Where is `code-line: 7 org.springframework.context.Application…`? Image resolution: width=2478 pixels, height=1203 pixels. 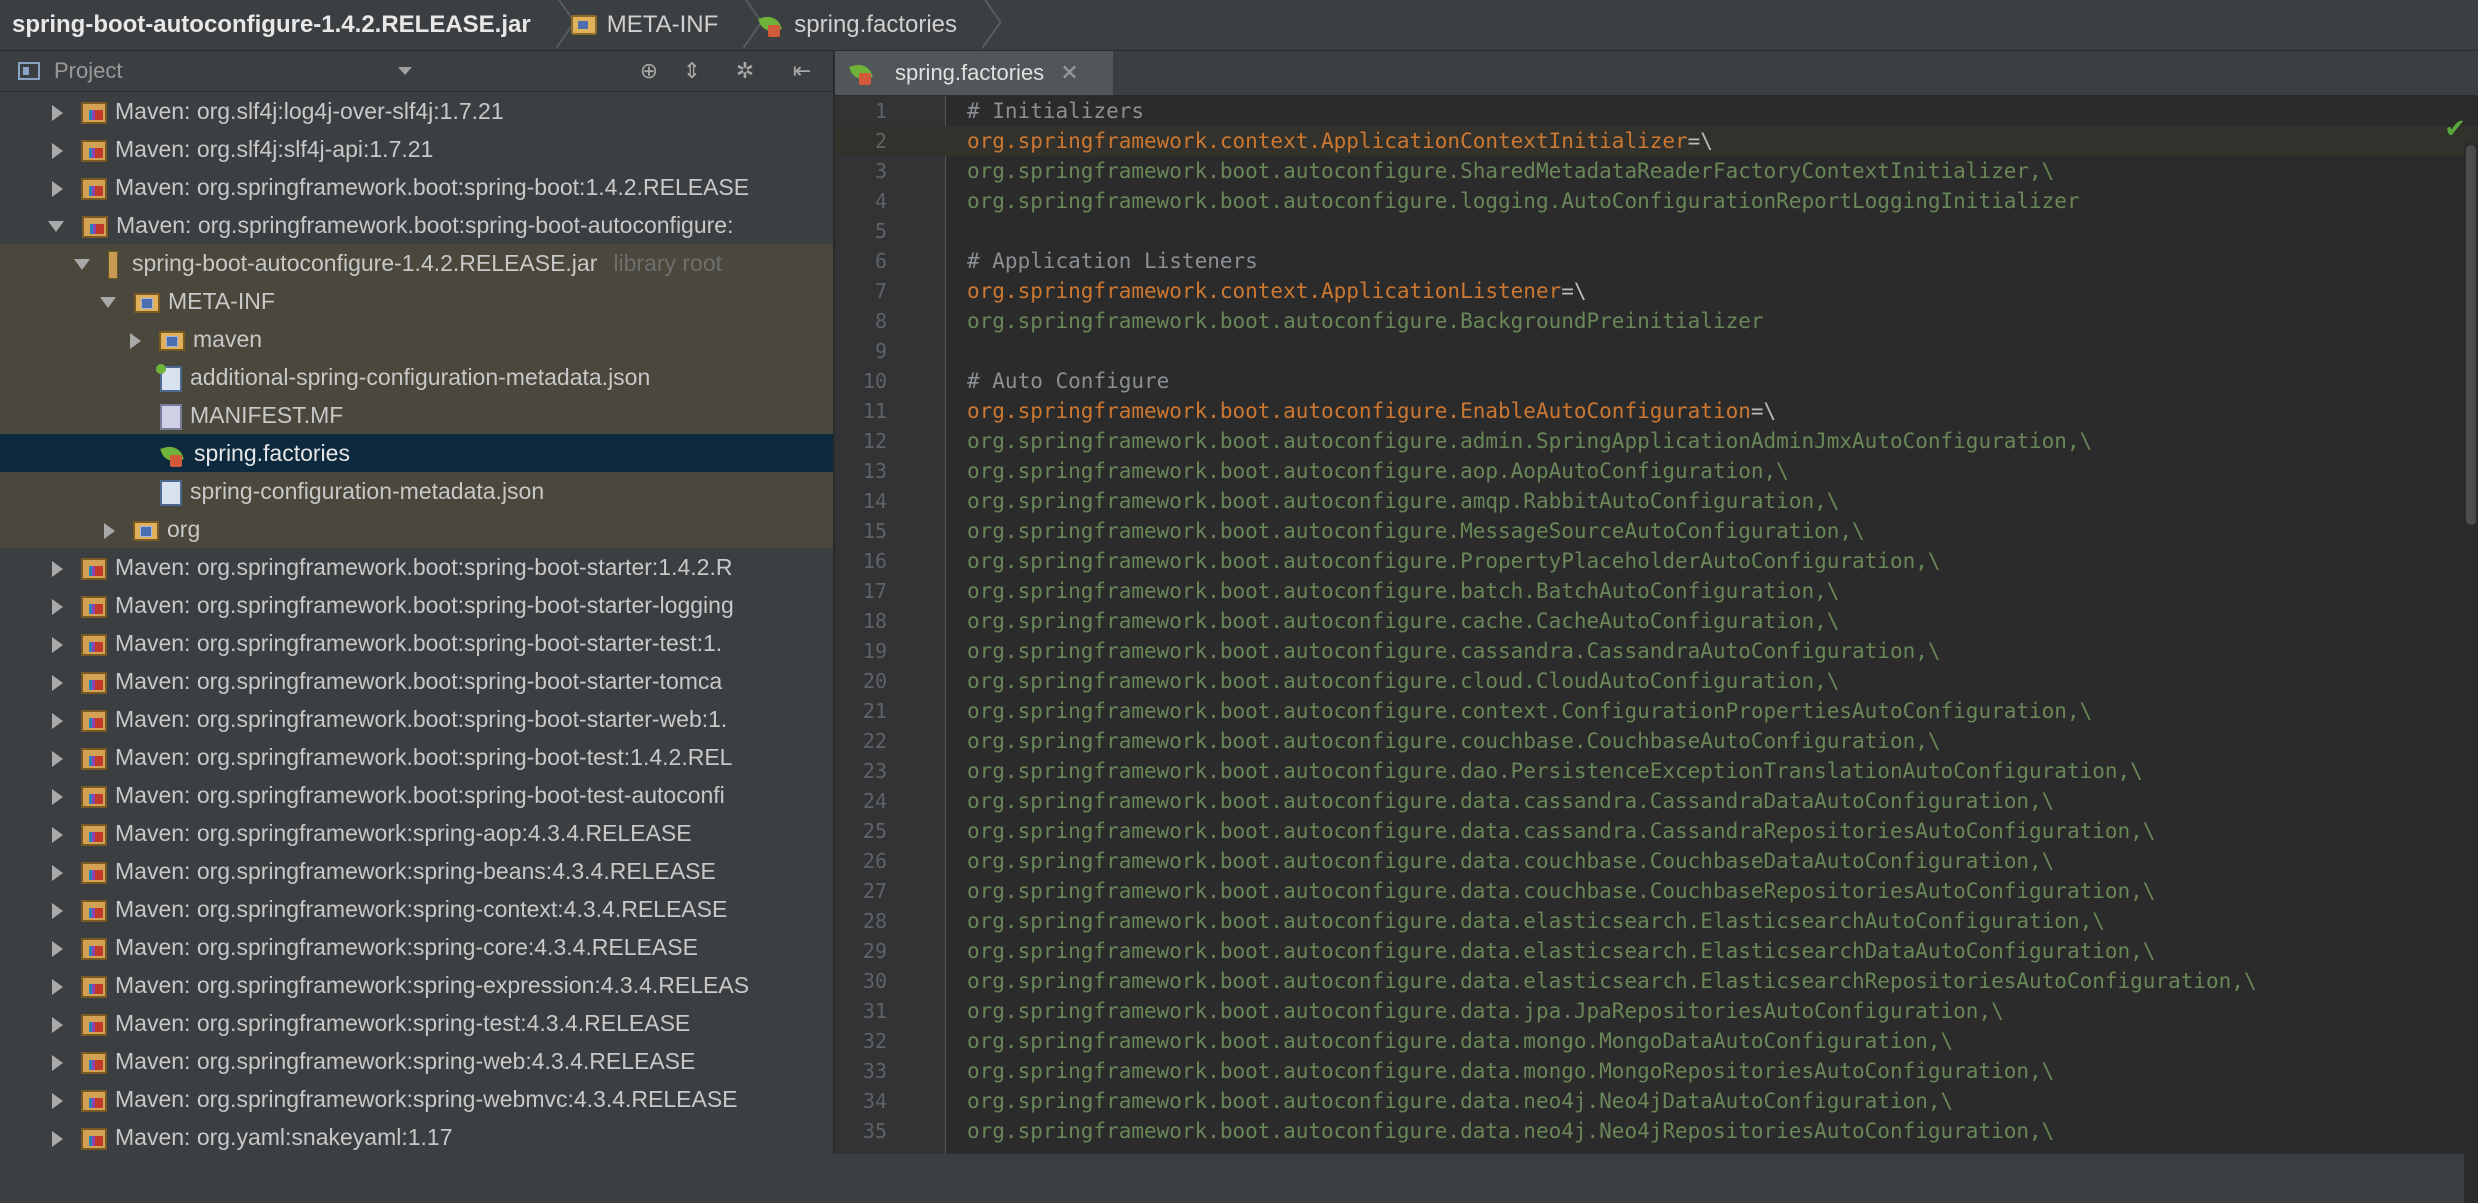 code-line: 7 org.springframework.context.Application… is located at coordinates (1656, 291).